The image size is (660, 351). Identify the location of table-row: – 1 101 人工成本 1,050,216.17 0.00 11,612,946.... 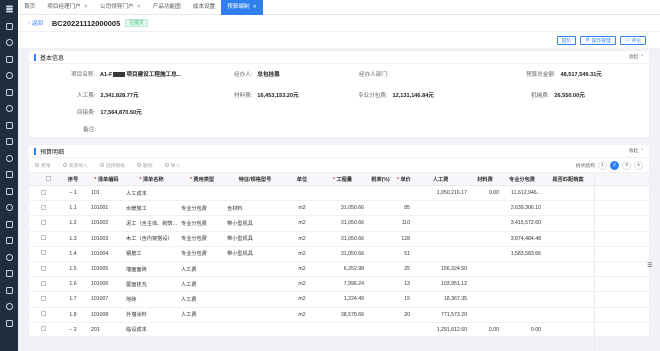
(339, 194).